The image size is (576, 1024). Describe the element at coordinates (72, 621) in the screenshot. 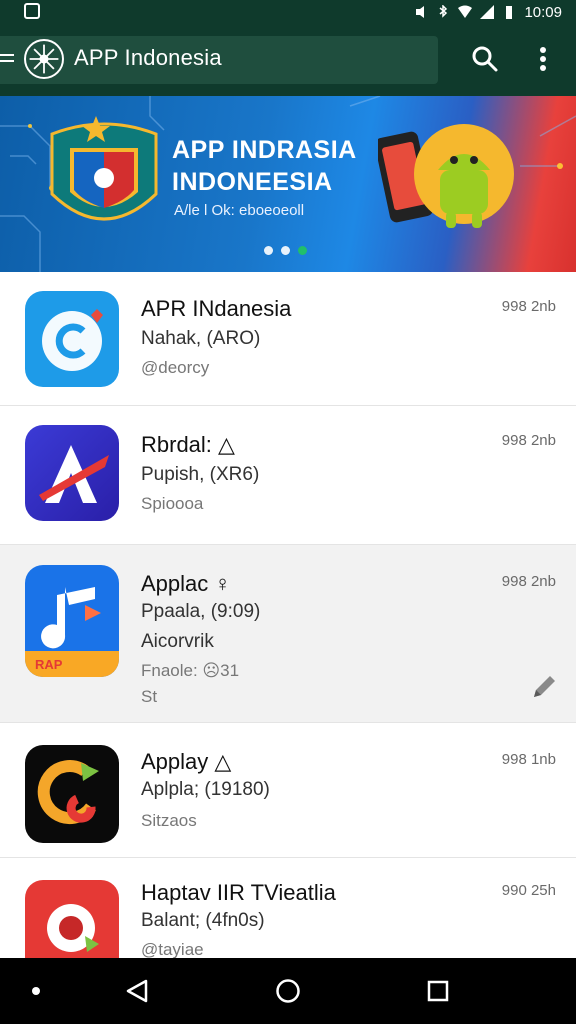

I see `music-app-icon: RAP` at that location.